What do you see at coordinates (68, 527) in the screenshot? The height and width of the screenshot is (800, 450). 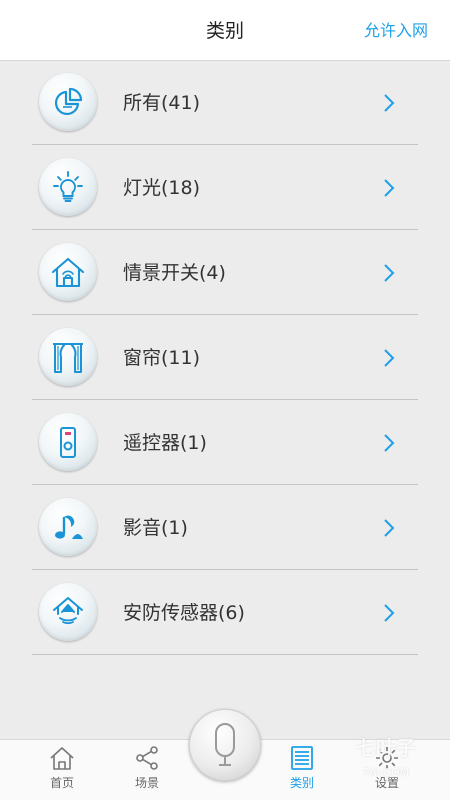 I see `music-note-icon` at bounding box center [68, 527].